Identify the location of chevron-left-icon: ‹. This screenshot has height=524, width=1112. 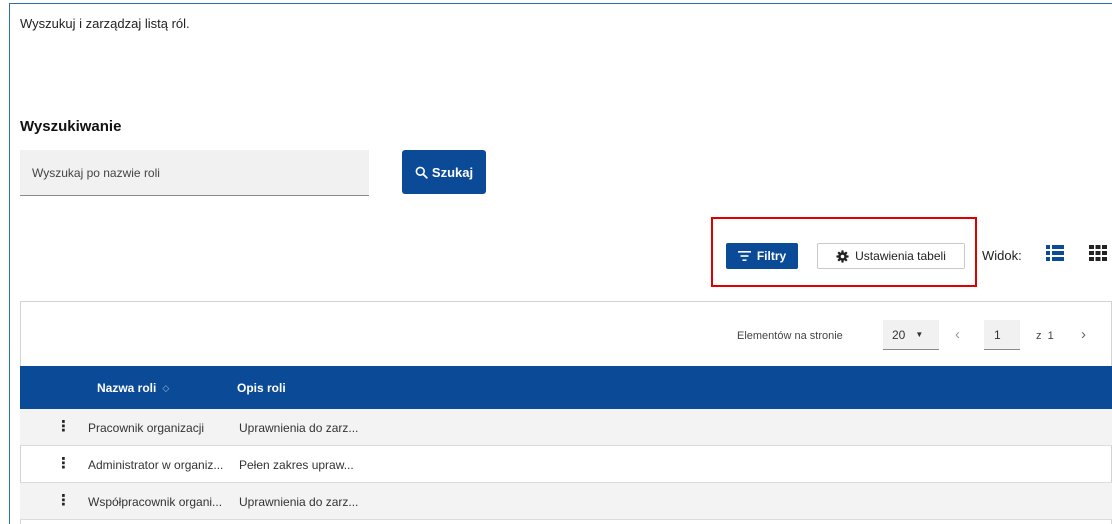
(957, 334).